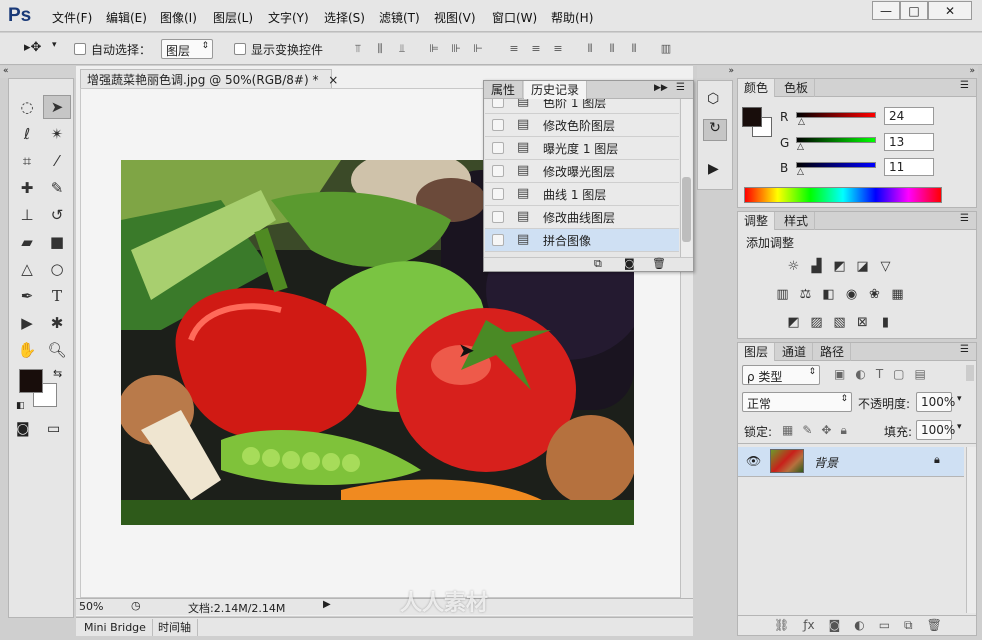 This screenshot has width=982, height=640. What do you see at coordinates (57, 373) in the screenshot?
I see `swap-colors-icon: ⇆` at bounding box center [57, 373].